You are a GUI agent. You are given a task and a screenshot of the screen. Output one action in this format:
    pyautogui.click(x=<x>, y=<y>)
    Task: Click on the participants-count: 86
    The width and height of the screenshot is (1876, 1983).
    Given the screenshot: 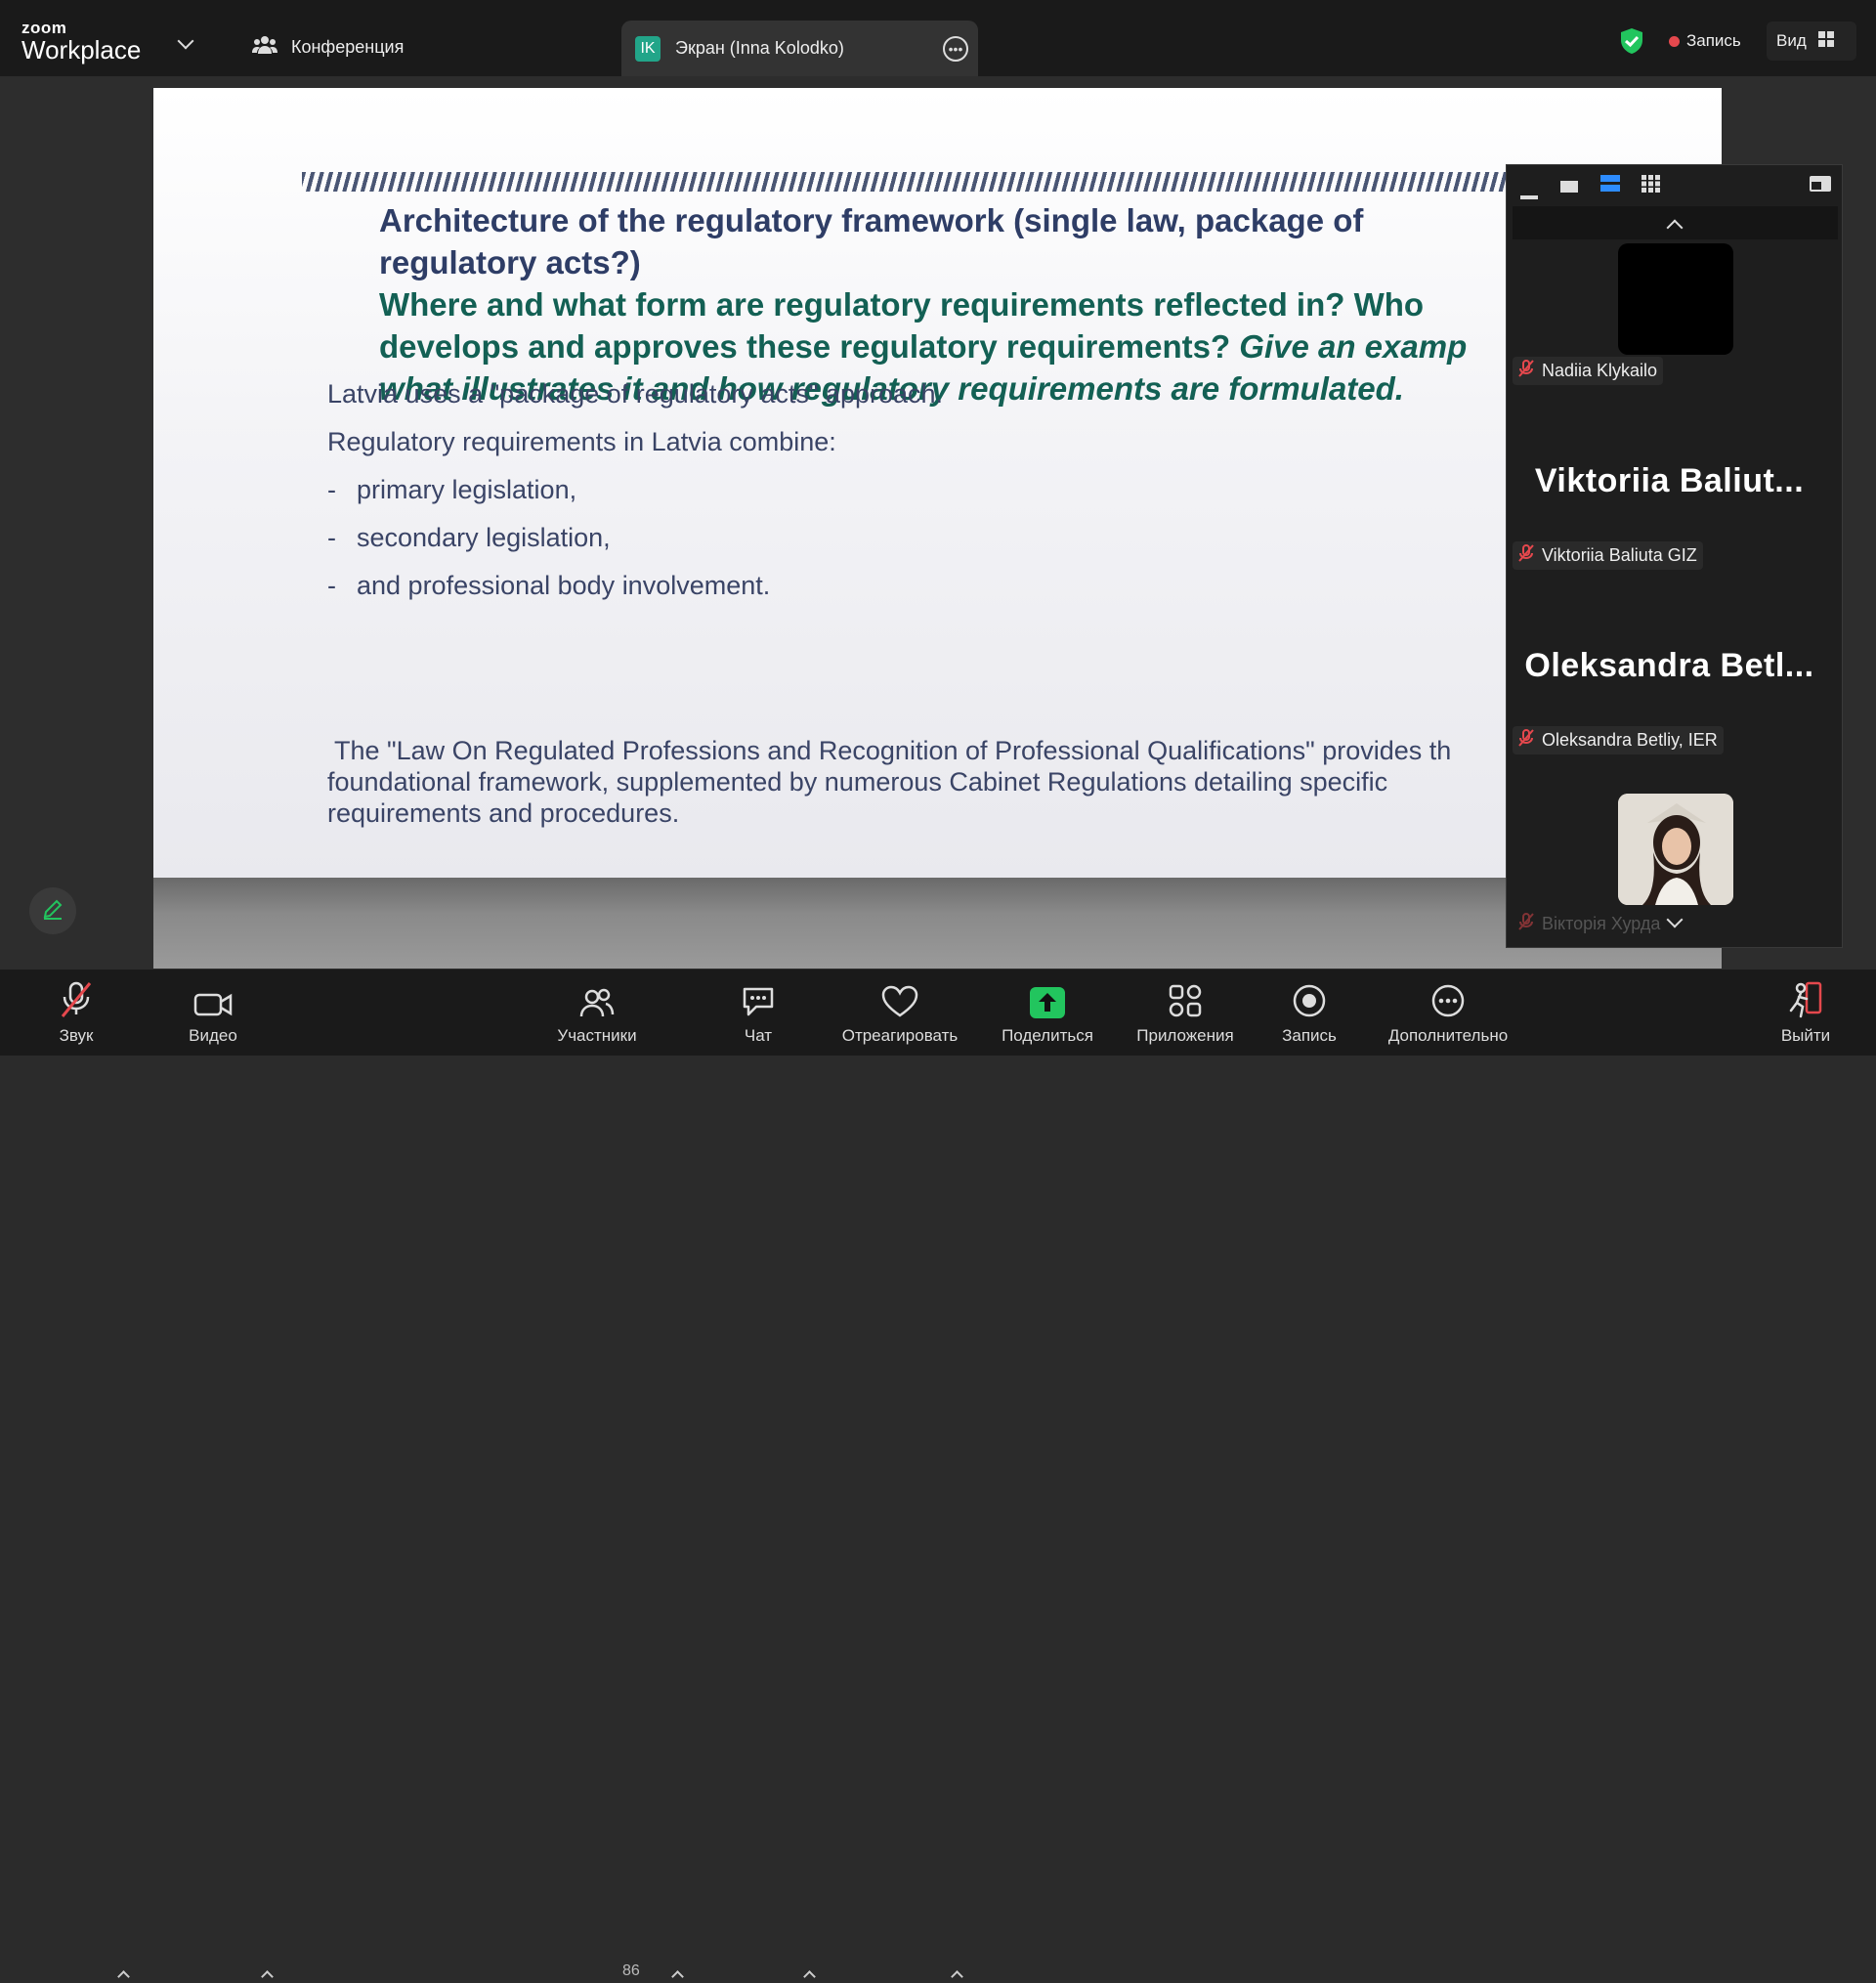 What is the action you would take?
    pyautogui.click(x=631, y=1970)
    